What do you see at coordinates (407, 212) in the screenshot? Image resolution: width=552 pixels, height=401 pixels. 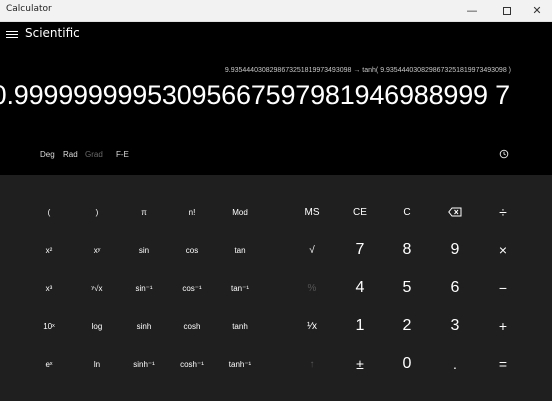 I see `key-clear: C` at bounding box center [407, 212].